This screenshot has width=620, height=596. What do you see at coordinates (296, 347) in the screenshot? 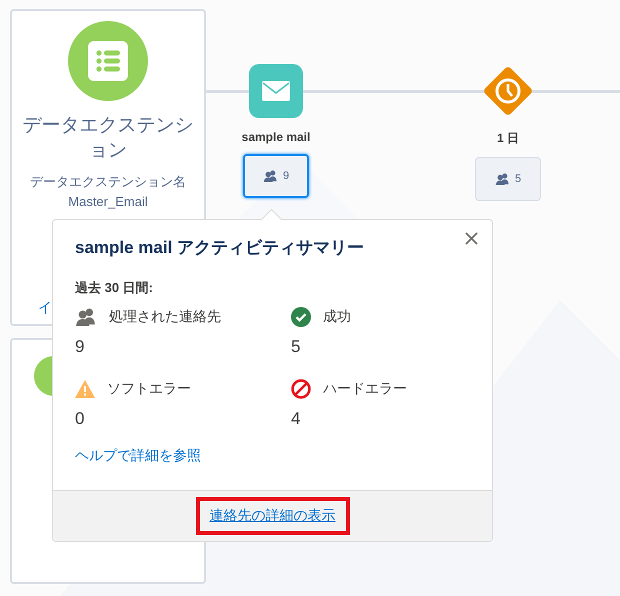
I see `stat-value: 5` at bounding box center [296, 347].